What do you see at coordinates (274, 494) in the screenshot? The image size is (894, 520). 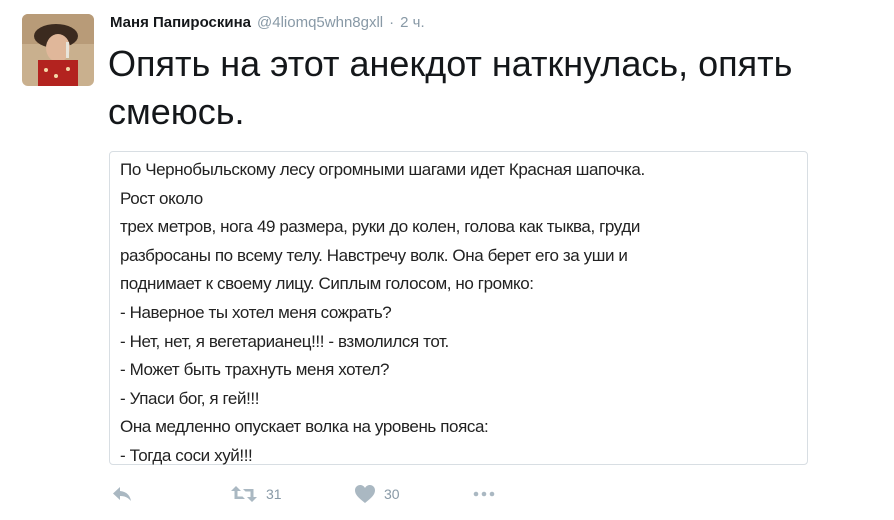 I see `retweet-count: 31` at bounding box center [274, 494].